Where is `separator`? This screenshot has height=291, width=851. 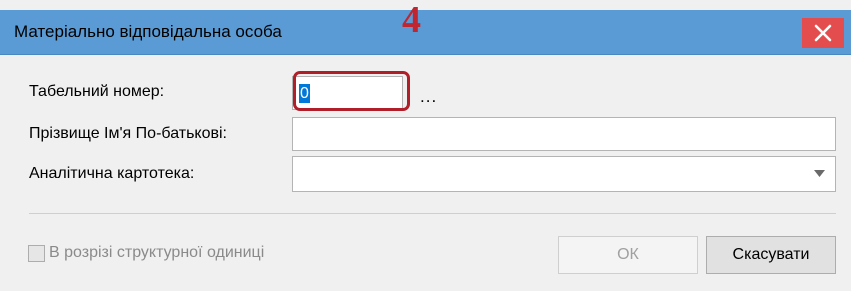 separator is located at coordinates (432, 213).